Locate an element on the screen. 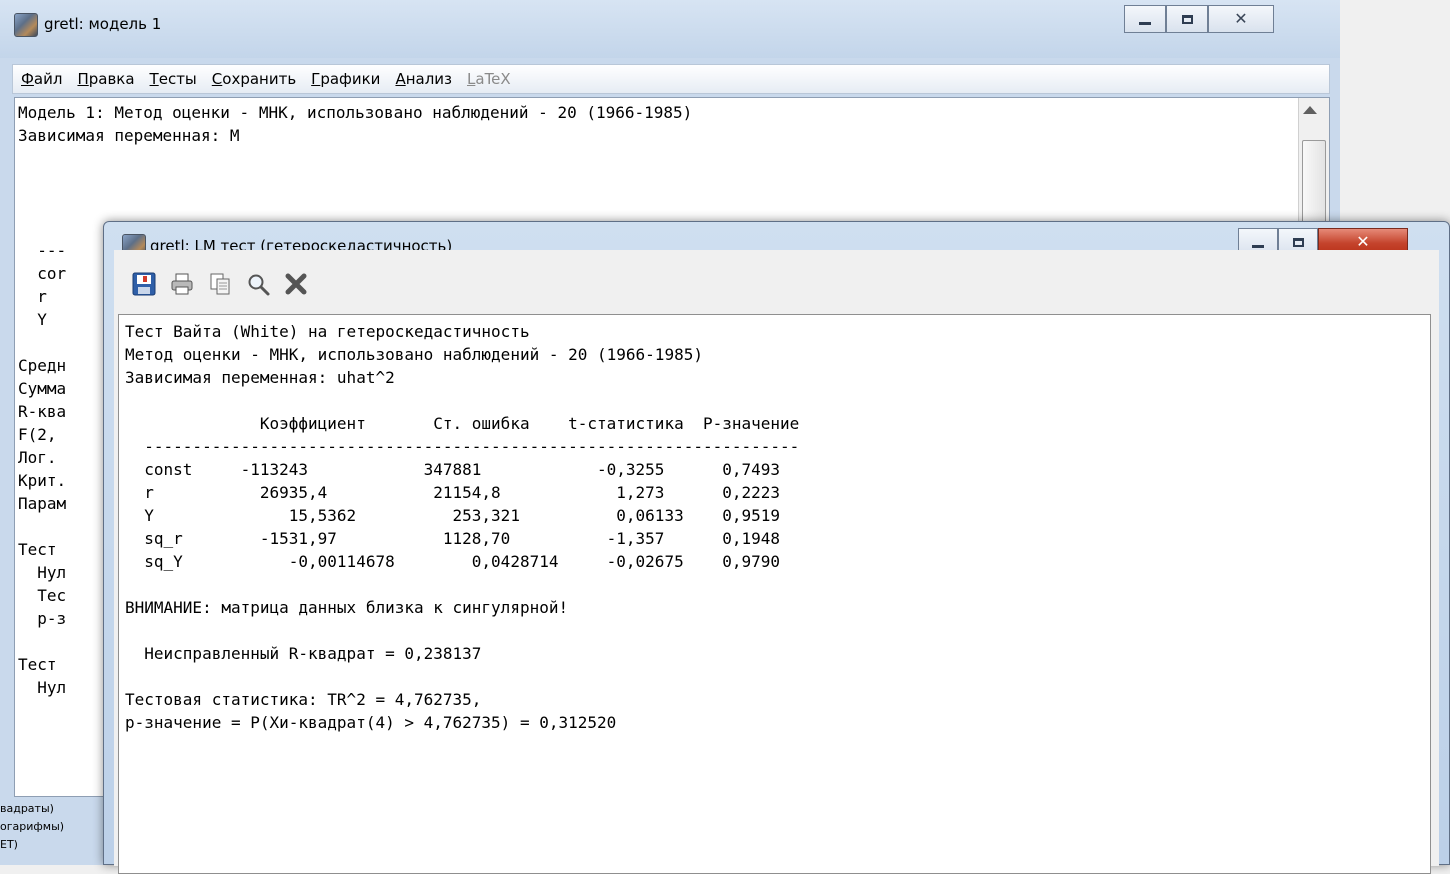 The image size is (1450, 874). maximize-button is located at coordinates (1187, 19).